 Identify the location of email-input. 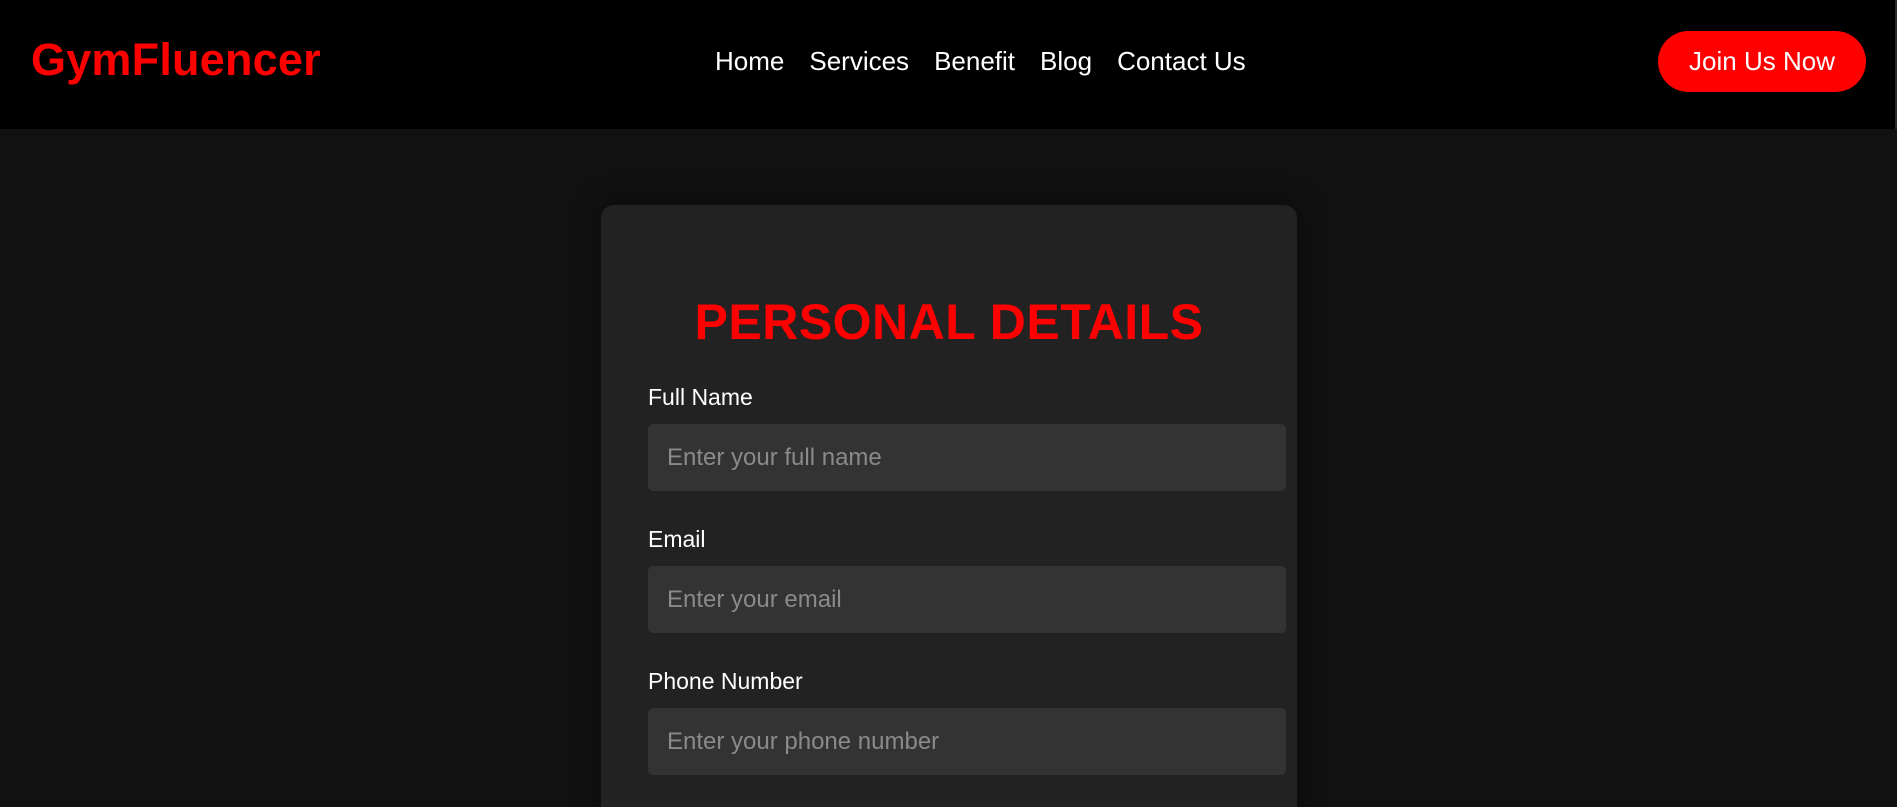
(967, 599).